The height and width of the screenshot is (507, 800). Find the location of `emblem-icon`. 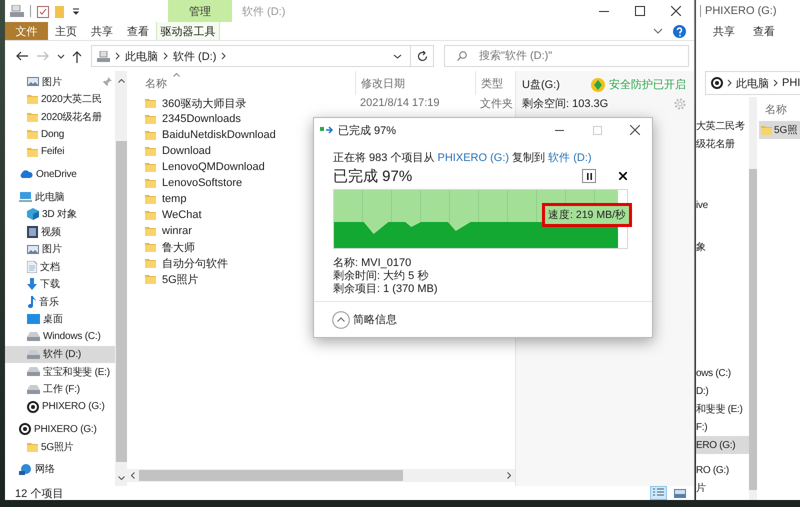

emblem-icon is located at coordinates (598, 85).